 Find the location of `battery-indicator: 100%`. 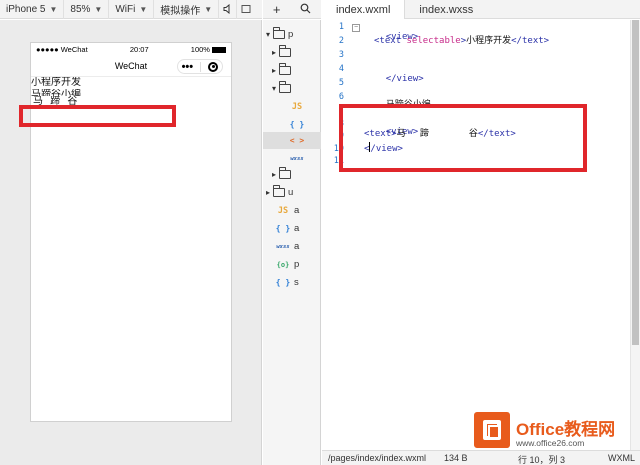

battery-indicator: 100% is located at coordinates (208, 49).